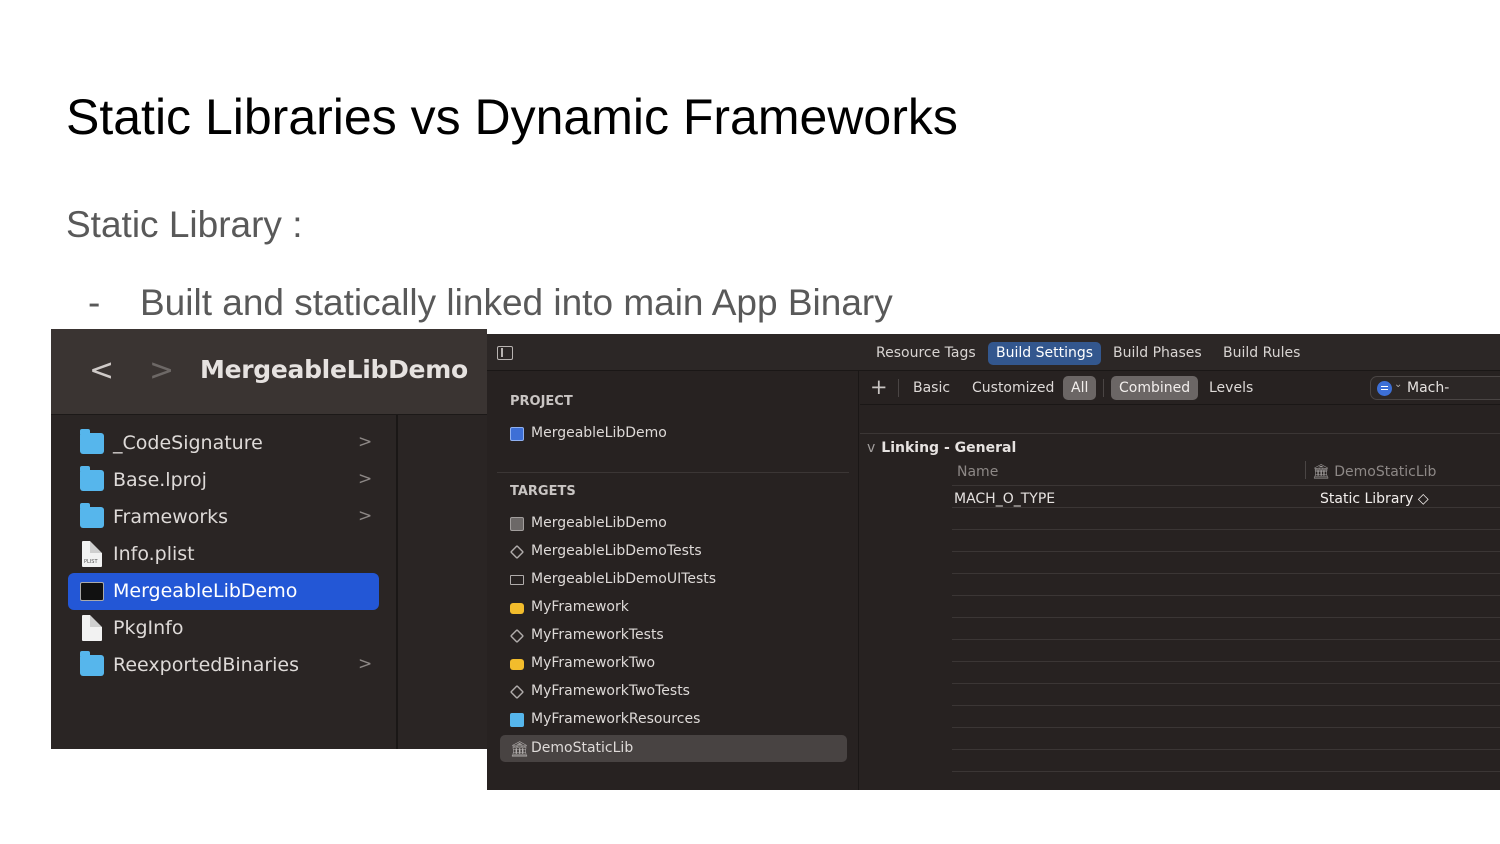 Image resolution: width=1500 pixels, height=844 pixels. Describe the element at coordinates (610, 691) in the screenshot. I see `item-label: MyFrameworkTwoTests` at that location.